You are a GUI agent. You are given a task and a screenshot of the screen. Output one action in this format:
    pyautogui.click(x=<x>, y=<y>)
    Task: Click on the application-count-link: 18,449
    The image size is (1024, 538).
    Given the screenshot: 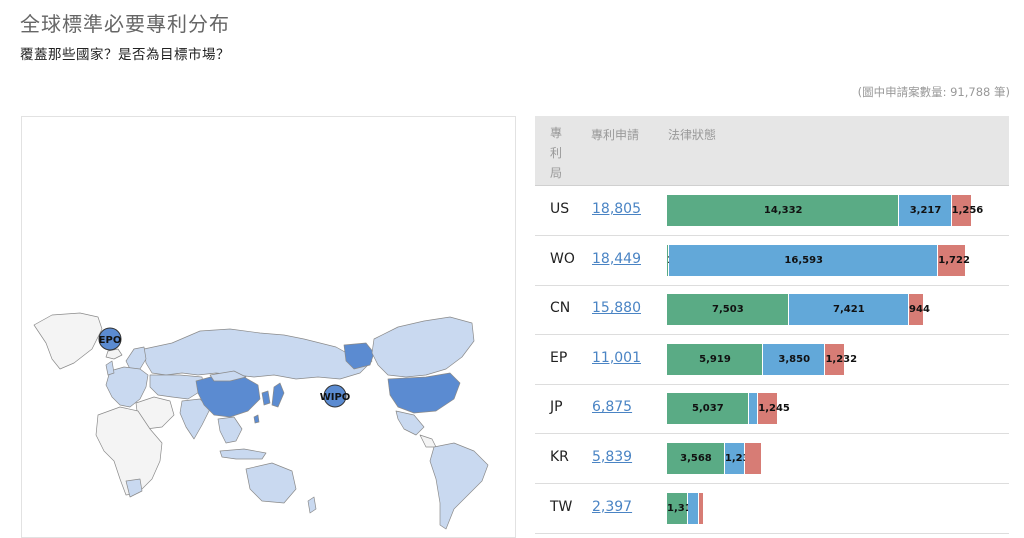 What is the action you would take?
    pyautogui.click(x=616, y=259)
    